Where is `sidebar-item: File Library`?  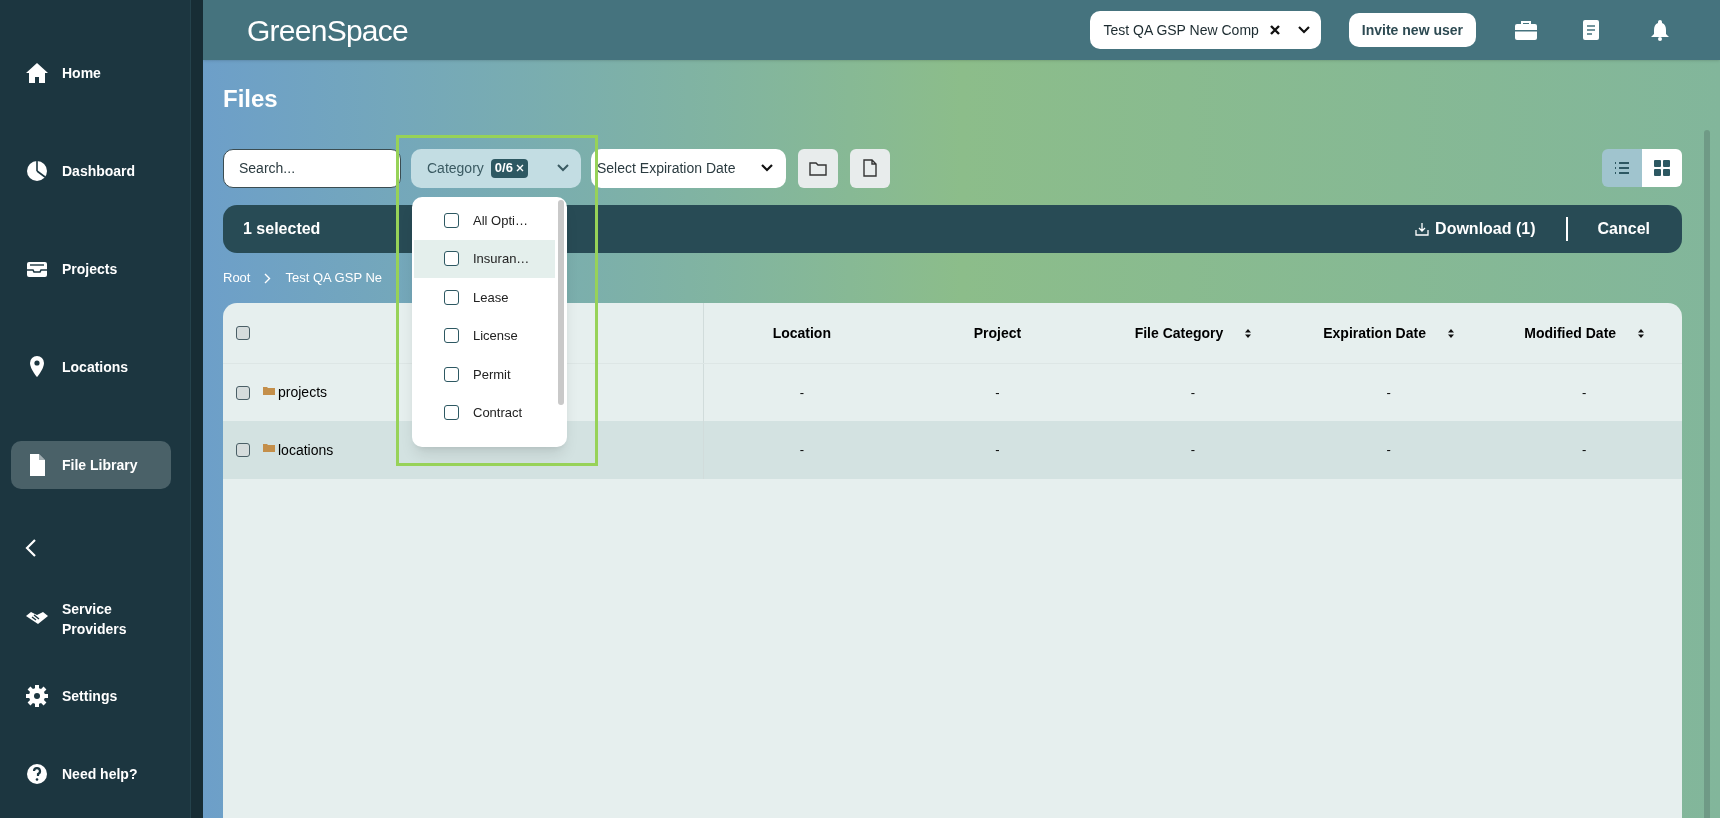
sidebar-item: File Library is located at coordinates (91, 465).